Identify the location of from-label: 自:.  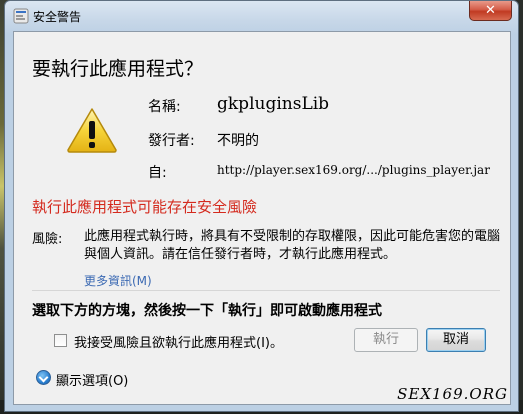
(157, 173).